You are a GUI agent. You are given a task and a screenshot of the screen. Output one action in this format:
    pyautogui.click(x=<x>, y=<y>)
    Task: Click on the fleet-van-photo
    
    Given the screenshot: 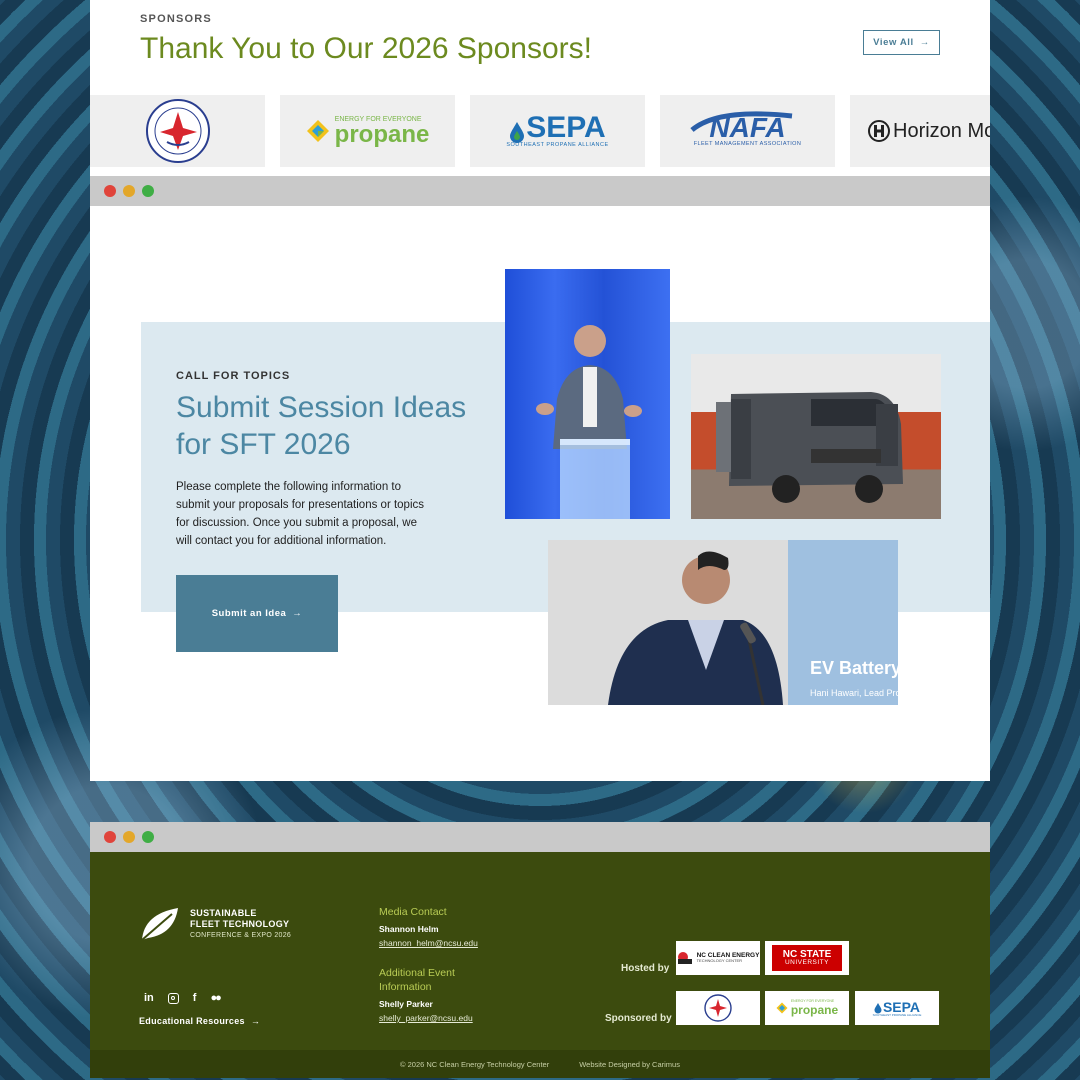 What is the action you would take?
    pyautogui.click(x=816, y=436)
    